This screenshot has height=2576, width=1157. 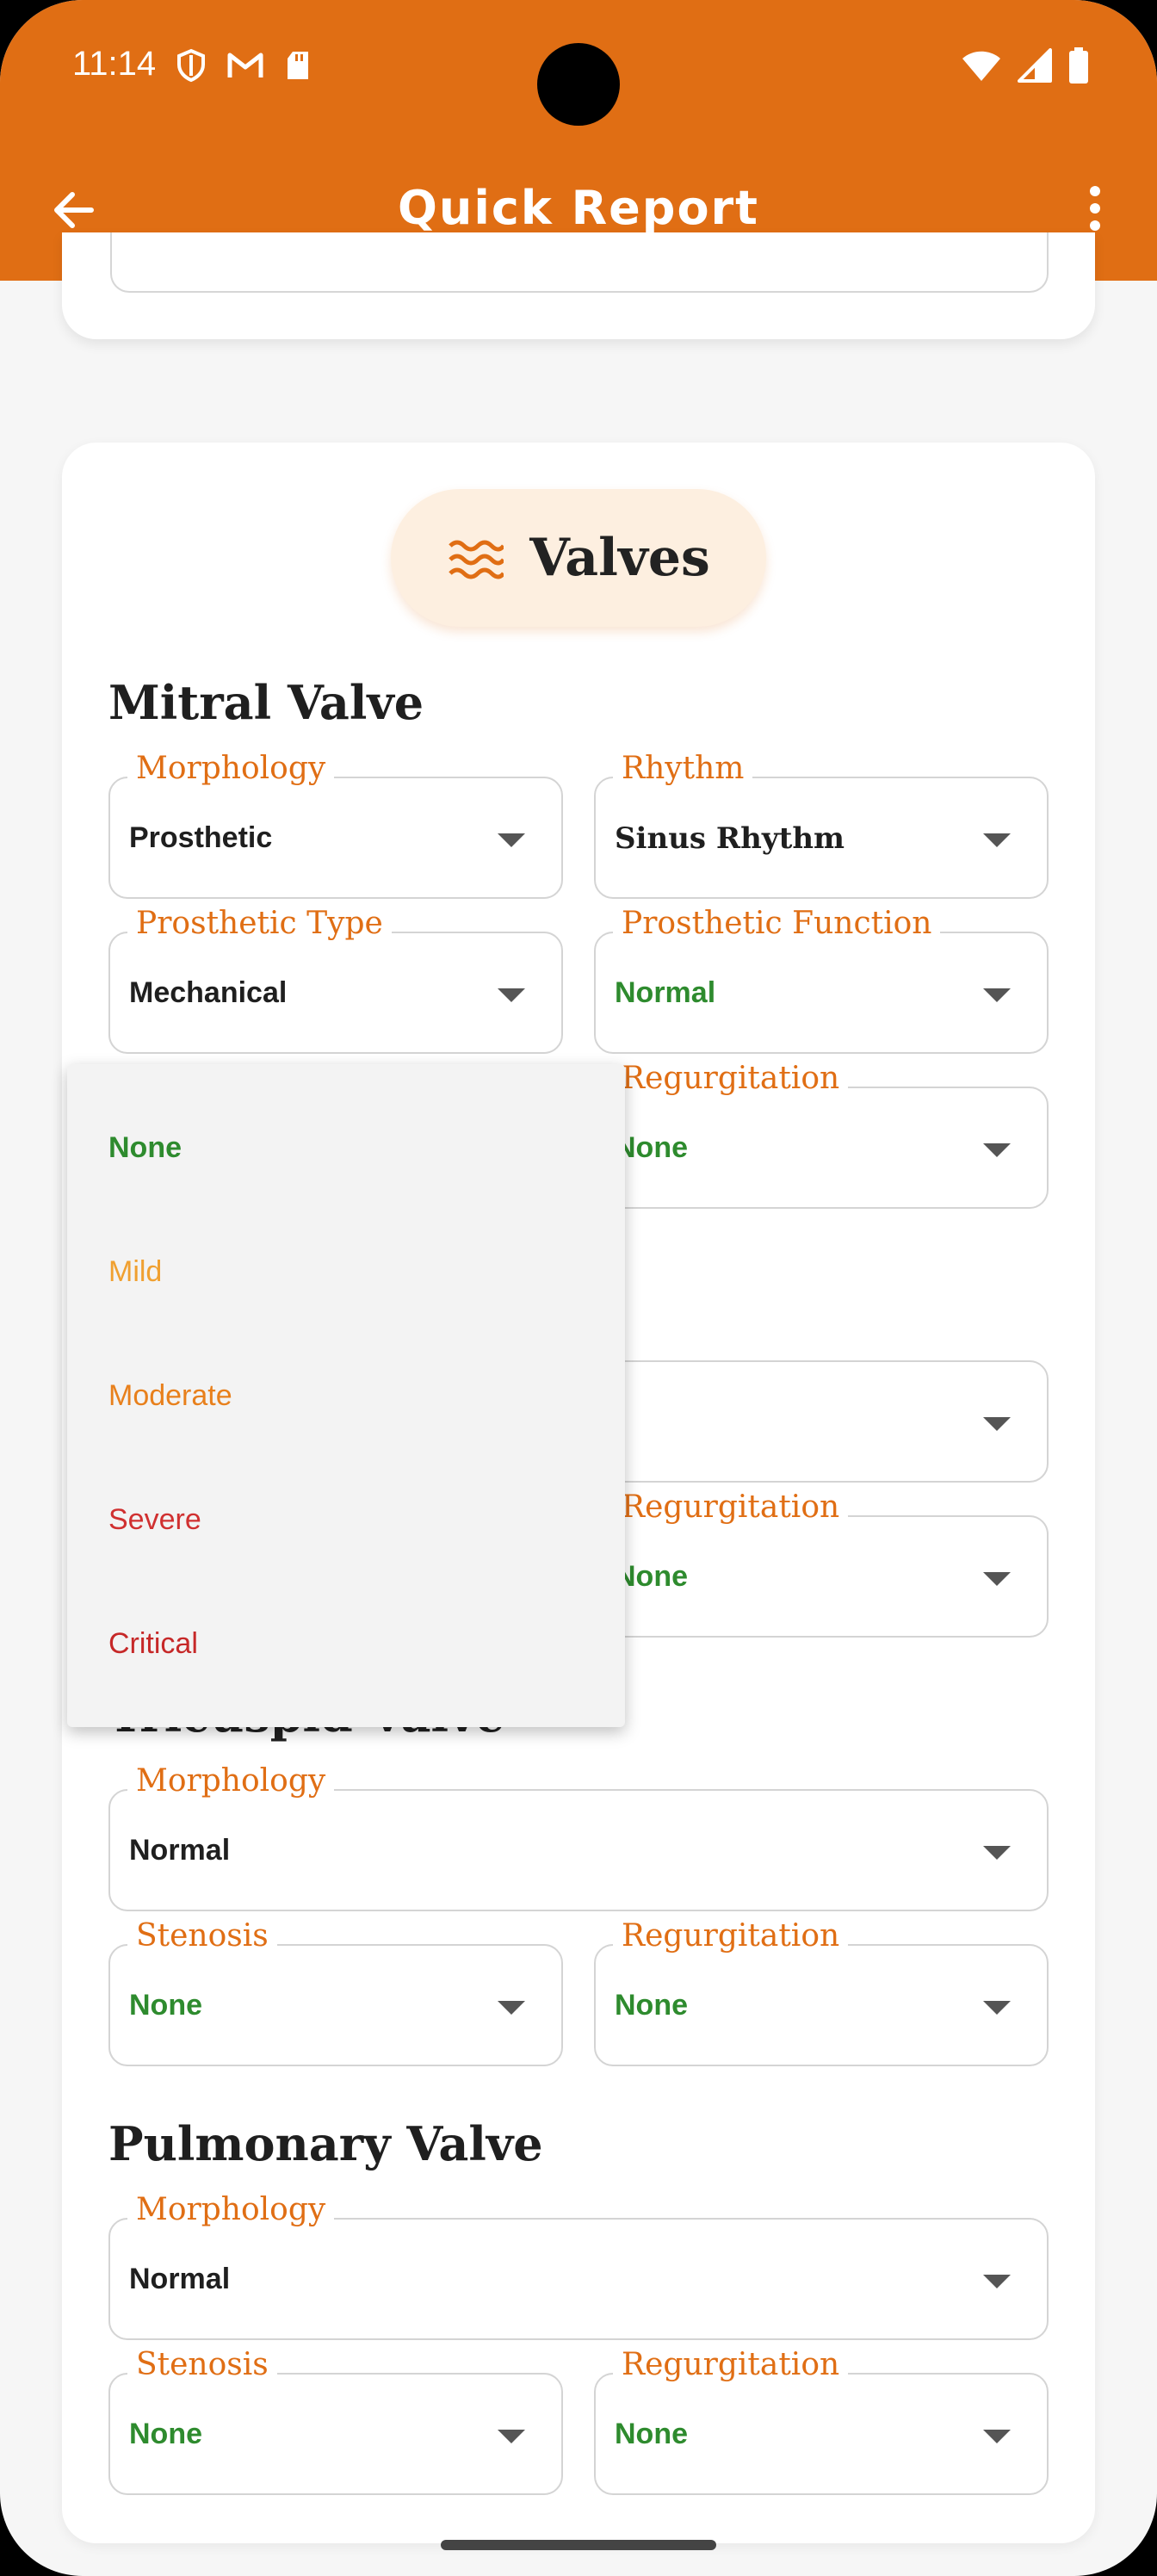 What do you see at coordinates (822, 1422) in the screenshot?
I see `aortic-morphology-select` at bounding box center [822, 1422].